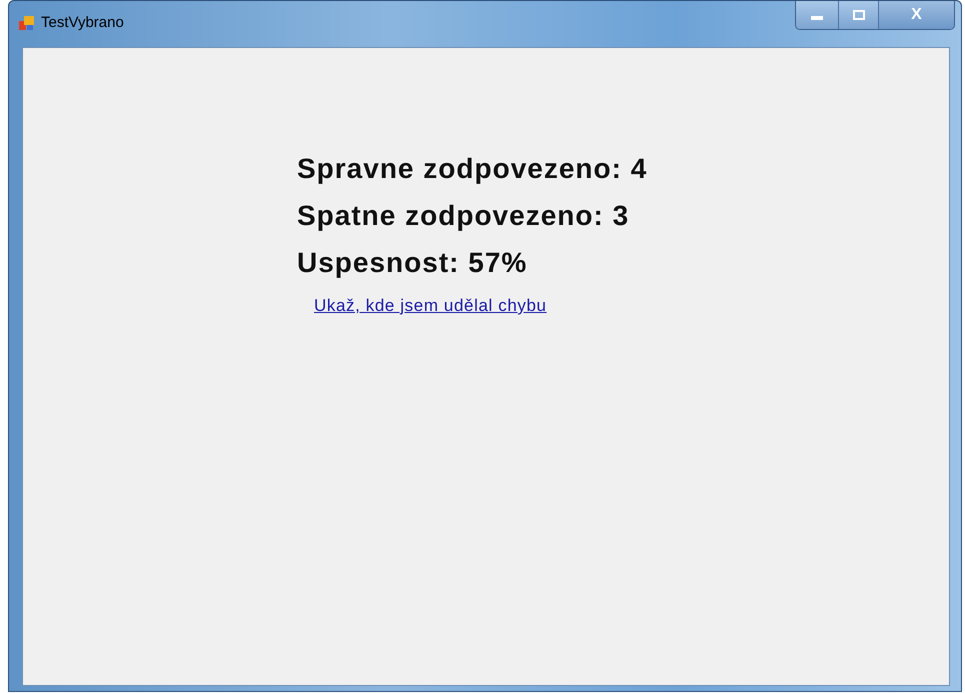 This screenshot has height=693, width=965. I want to click on result-text: Spravne zodpovezeno: 4, so click(472, 169).